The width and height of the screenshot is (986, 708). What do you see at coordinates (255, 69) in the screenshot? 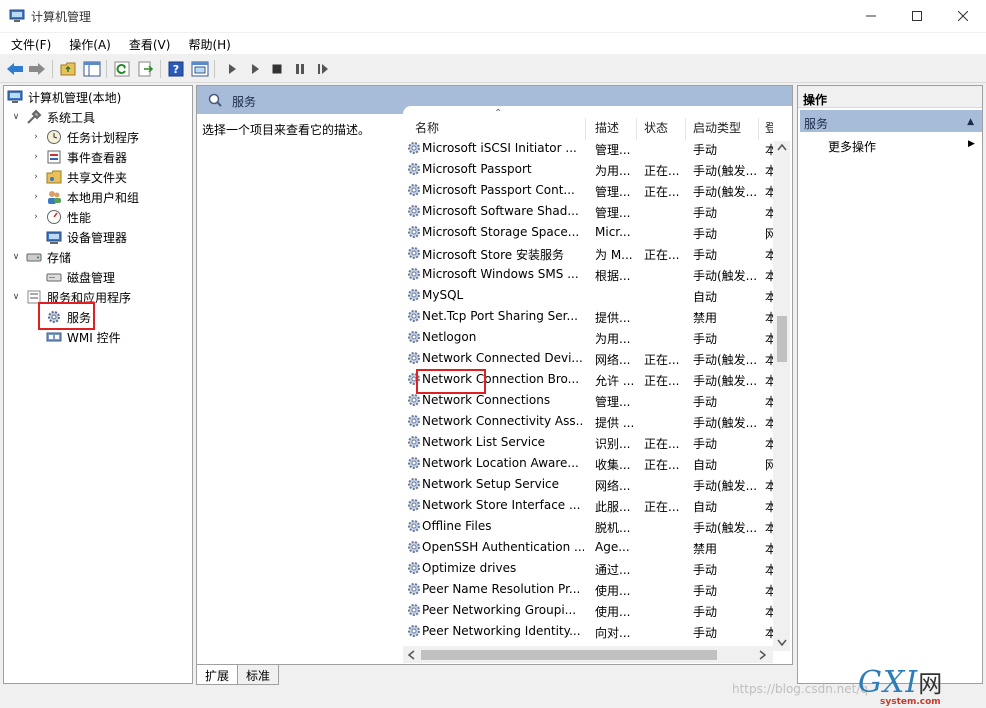
I see `start-service-alt-button` at bounding box center [255, 69].